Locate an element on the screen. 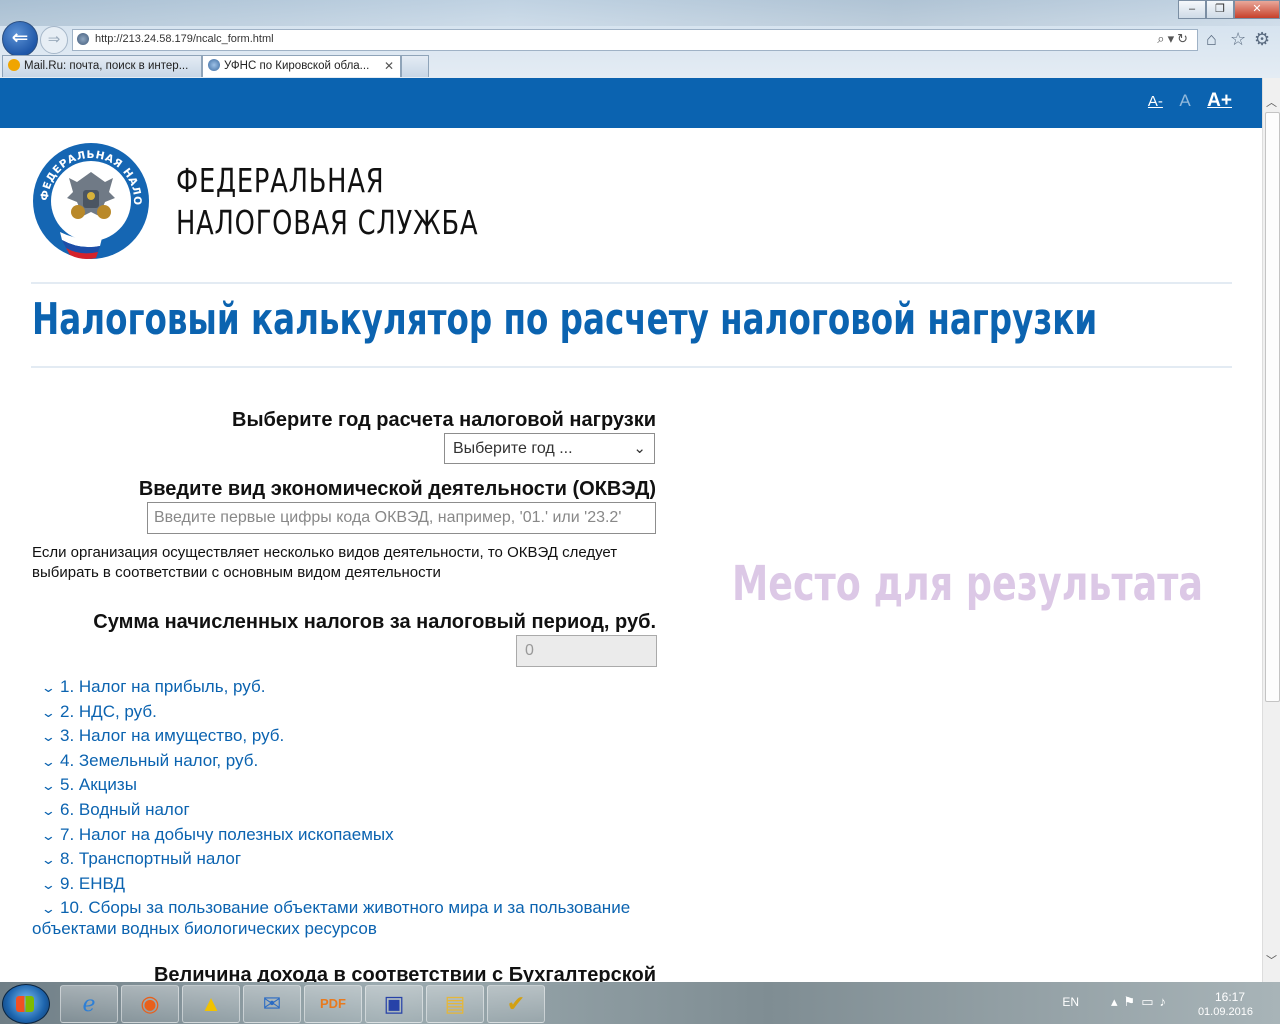 The height and width of the screenshot is (1024, 1280). search-icon: ⌕ is located at coordinates (1162, 38).